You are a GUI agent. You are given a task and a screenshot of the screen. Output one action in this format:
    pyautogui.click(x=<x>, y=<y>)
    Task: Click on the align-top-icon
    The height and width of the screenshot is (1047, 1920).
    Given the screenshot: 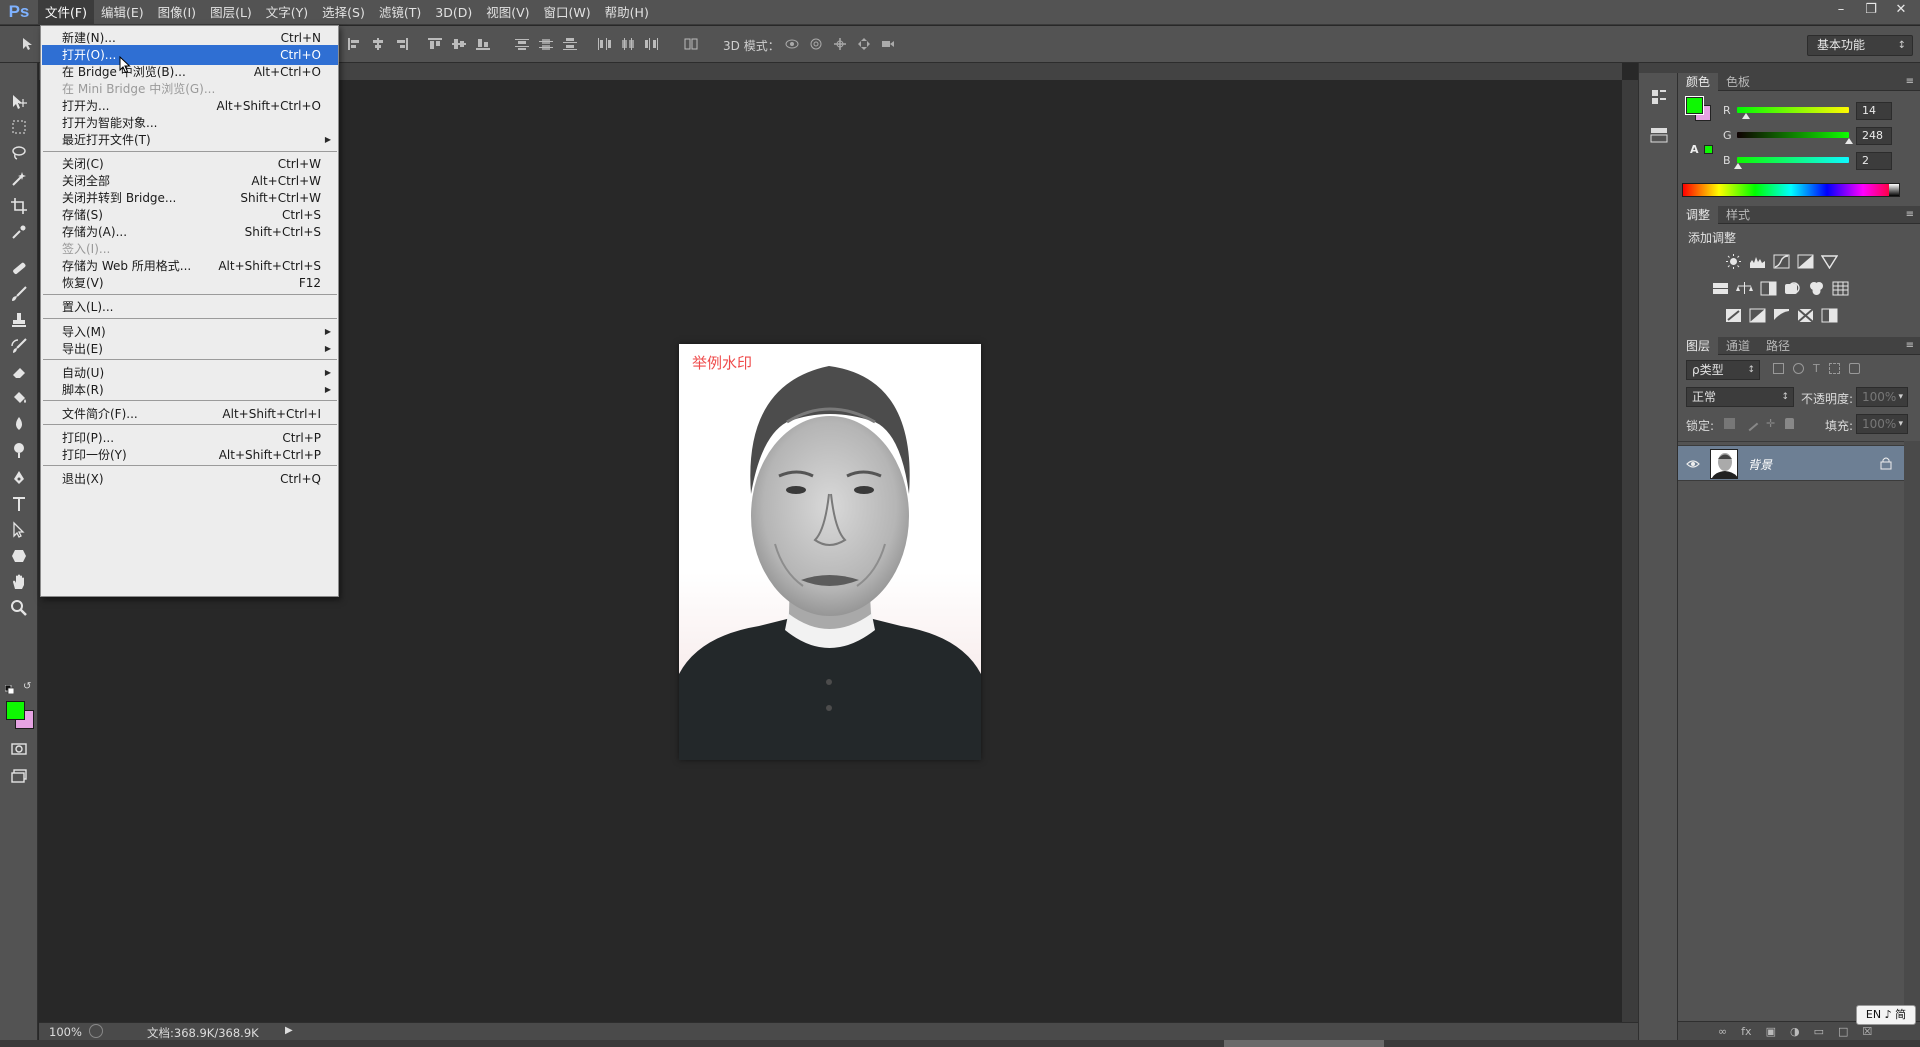 What is the action you would take?
    pyautogui.click(x=435, y=44)
    